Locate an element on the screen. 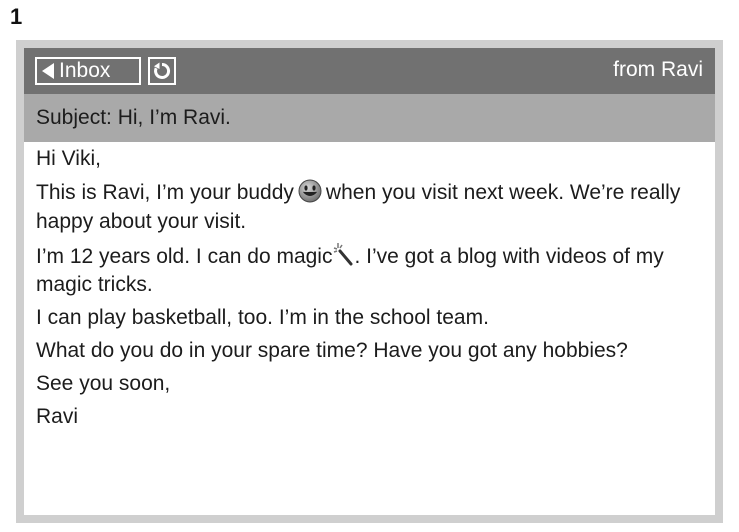  inbox-back-label: Inbox is located at coordinates (85, 70).